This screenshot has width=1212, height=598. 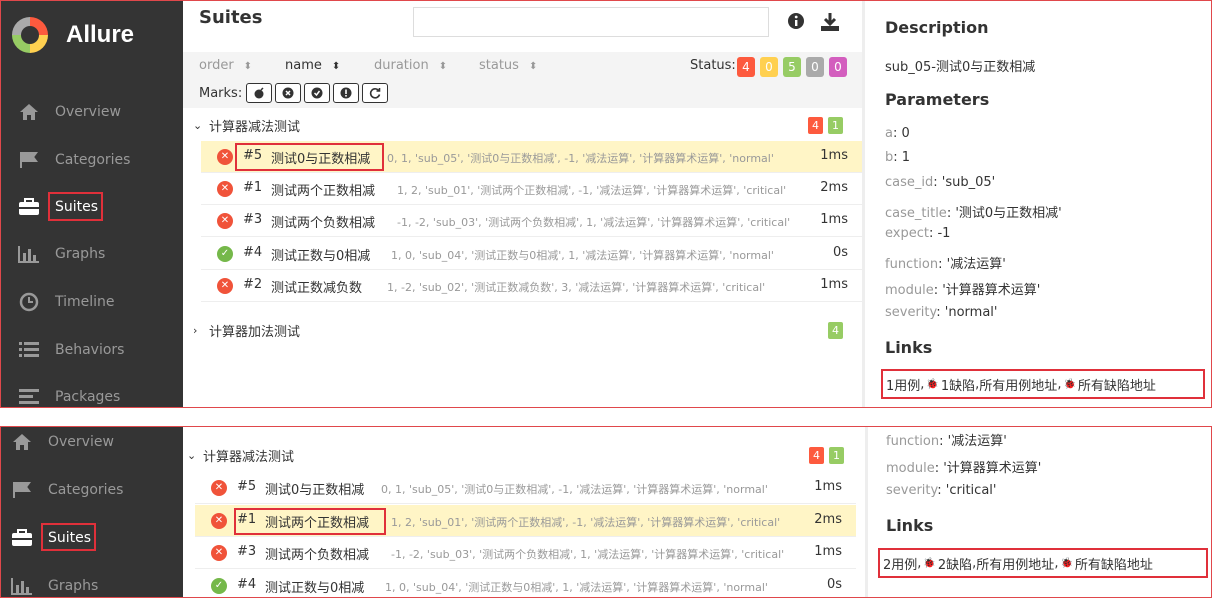 I want to click on status-filter-failed: 4, so click(x=746, y=67).